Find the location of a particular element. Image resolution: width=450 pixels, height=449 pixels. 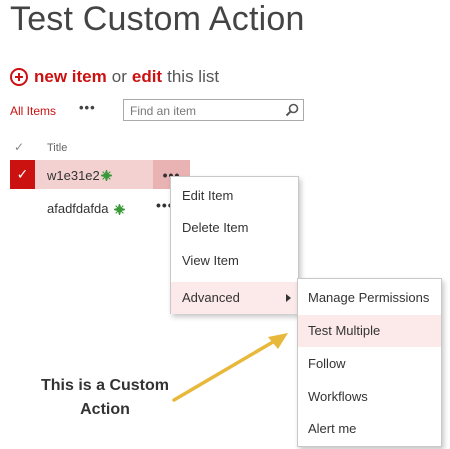

or-text: or is located at coordinates (119, 76).